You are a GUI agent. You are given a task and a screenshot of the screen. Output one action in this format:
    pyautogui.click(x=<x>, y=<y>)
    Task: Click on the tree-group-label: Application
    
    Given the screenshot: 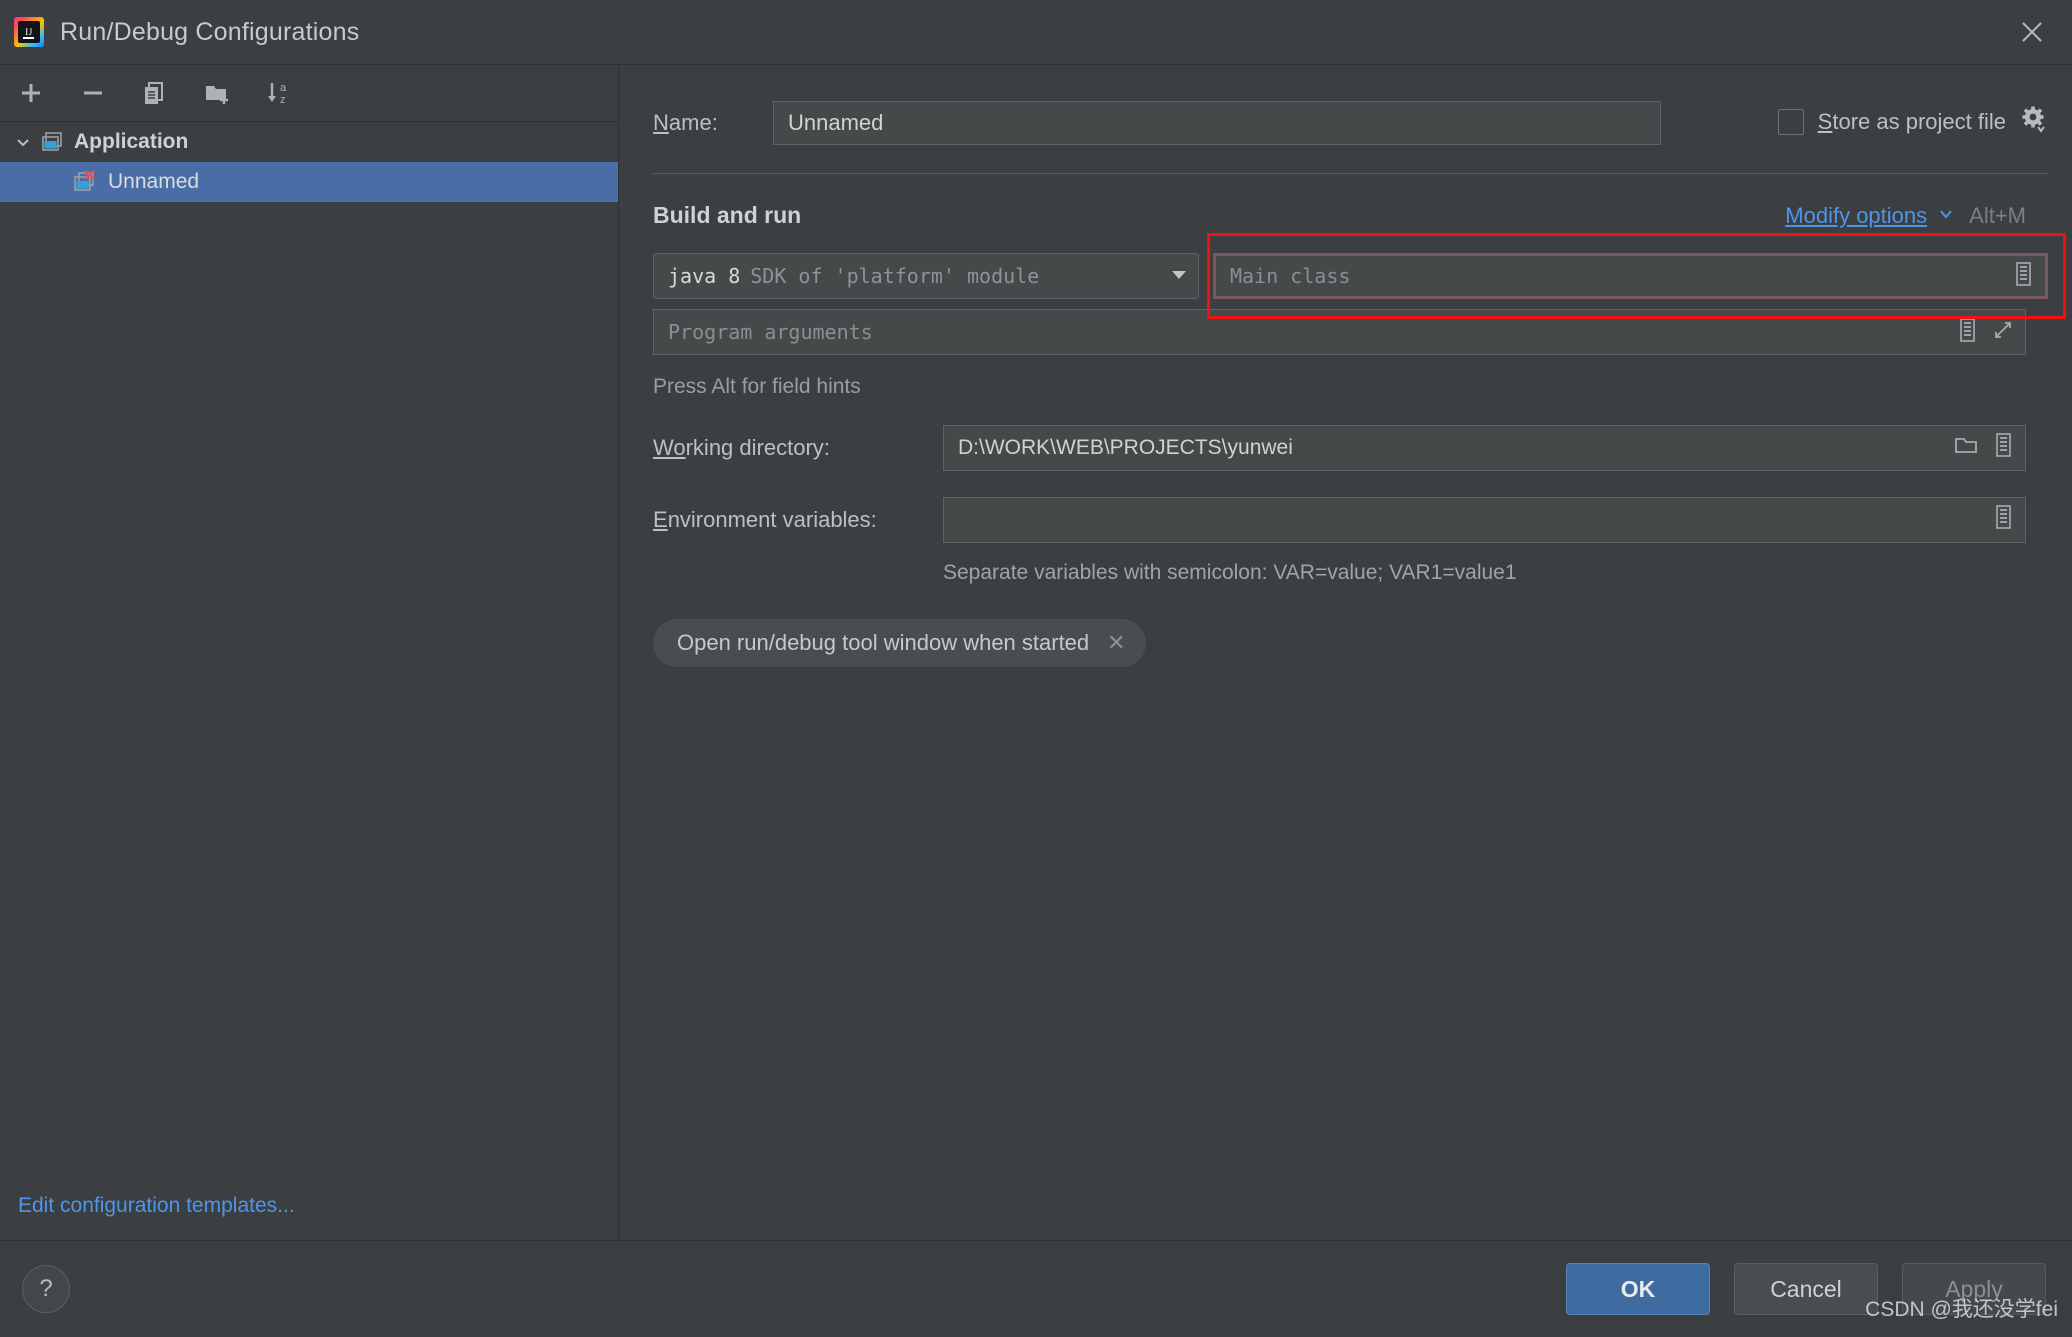 What is the action you would take?
    pyautogui.click(x=131, y=141)
    